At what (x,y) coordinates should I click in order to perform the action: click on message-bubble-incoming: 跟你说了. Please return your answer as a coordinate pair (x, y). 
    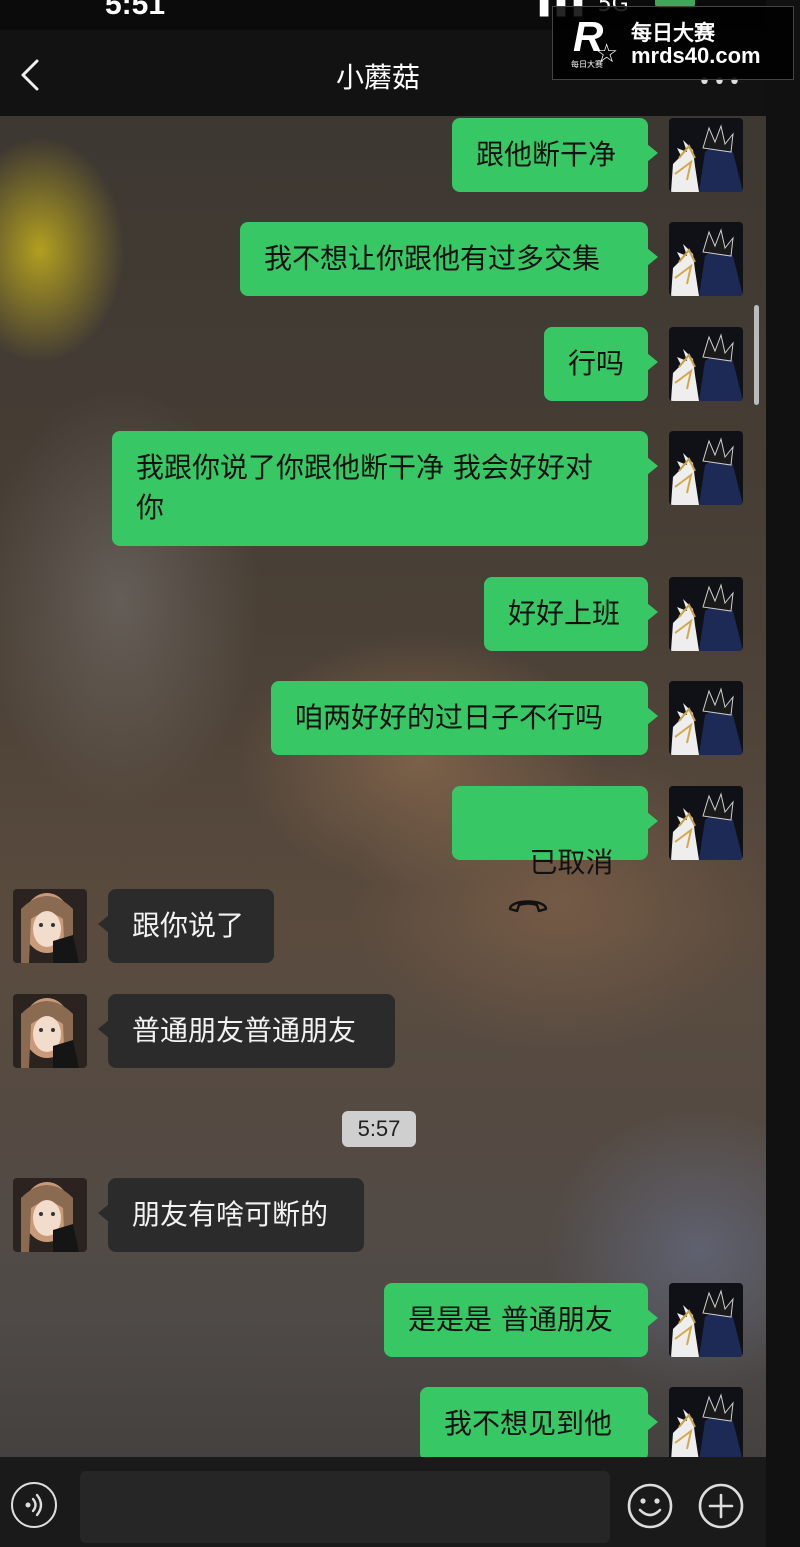
    Looking at the image, I should click on (186, 926).